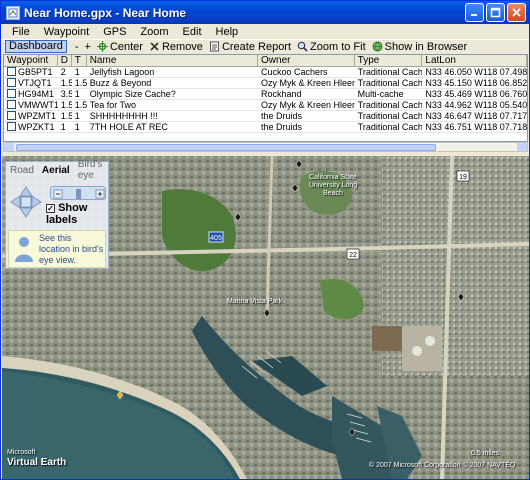  I want to click on scroll-left-arrow, so click(9, 147).